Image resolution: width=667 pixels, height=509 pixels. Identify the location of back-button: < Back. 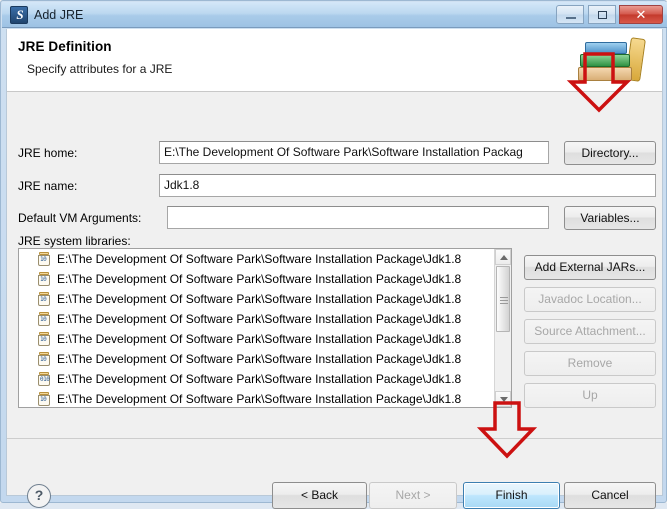
(319, 495).